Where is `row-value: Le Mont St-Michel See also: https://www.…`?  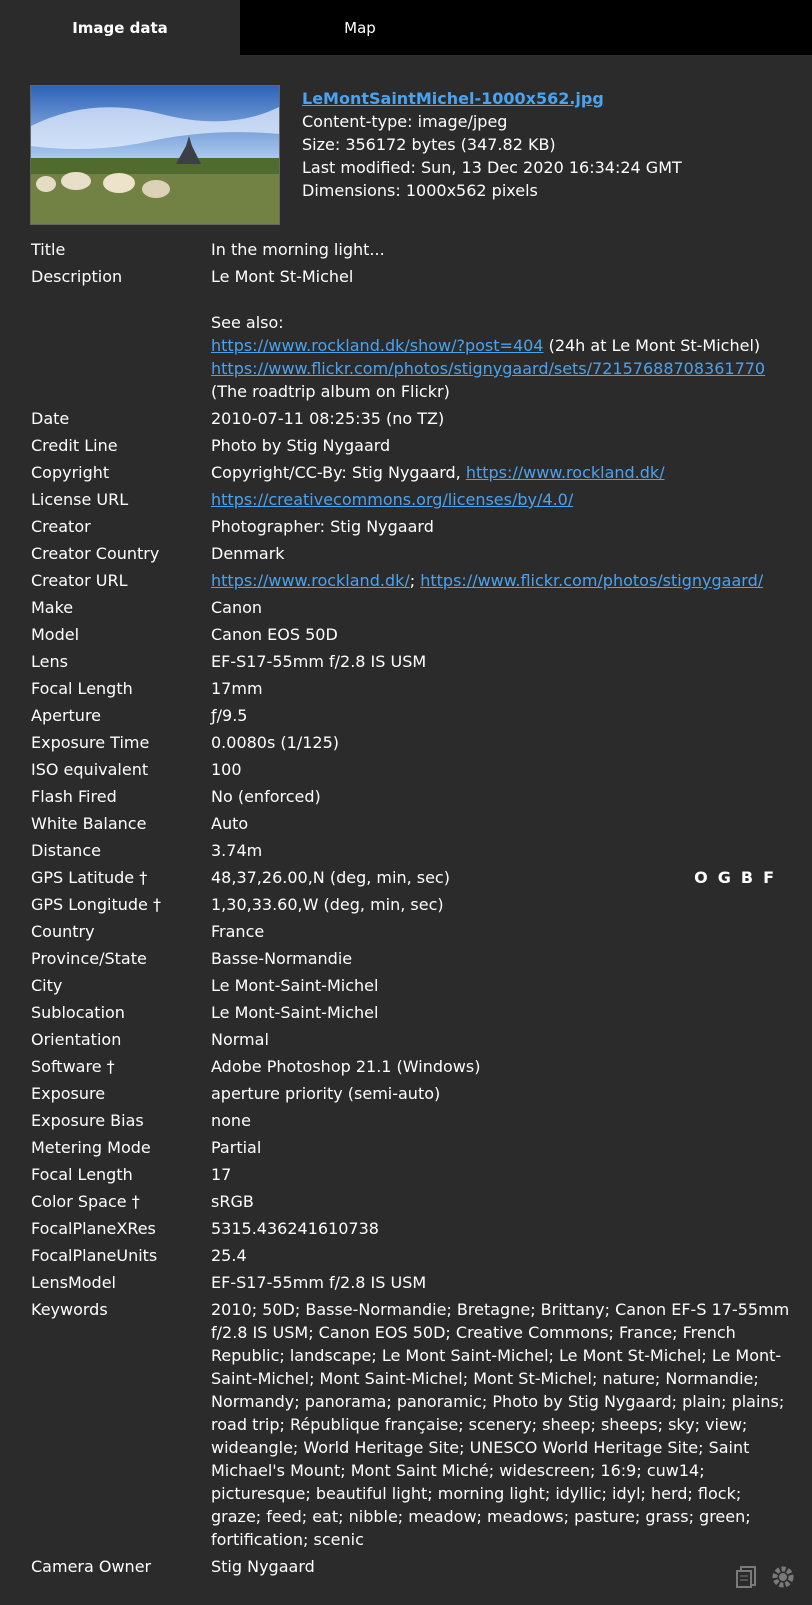 row-value: Le Mont St-Michel See also: https://www.… is located at coordinates (501, 334).